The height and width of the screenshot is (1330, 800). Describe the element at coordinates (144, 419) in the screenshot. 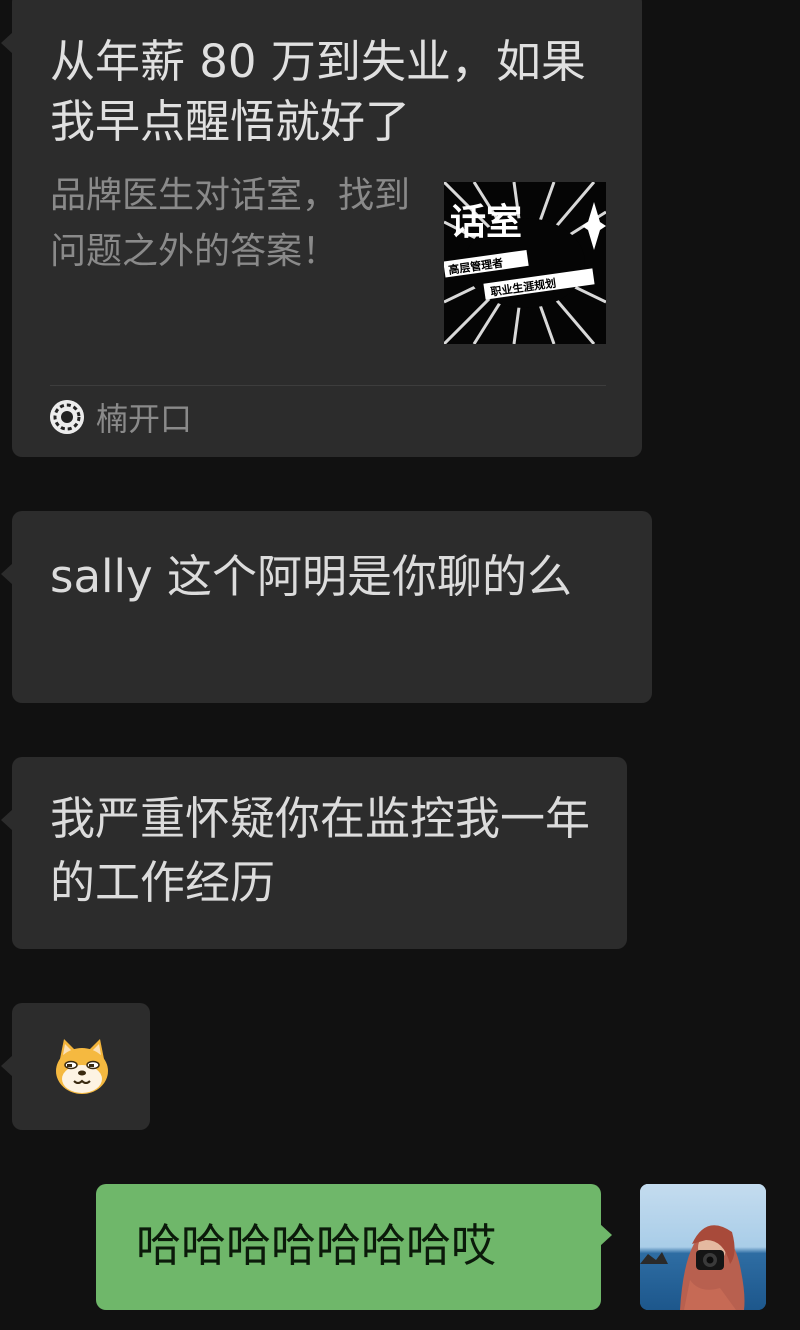

I see `source-name: 楠开口` at that location.